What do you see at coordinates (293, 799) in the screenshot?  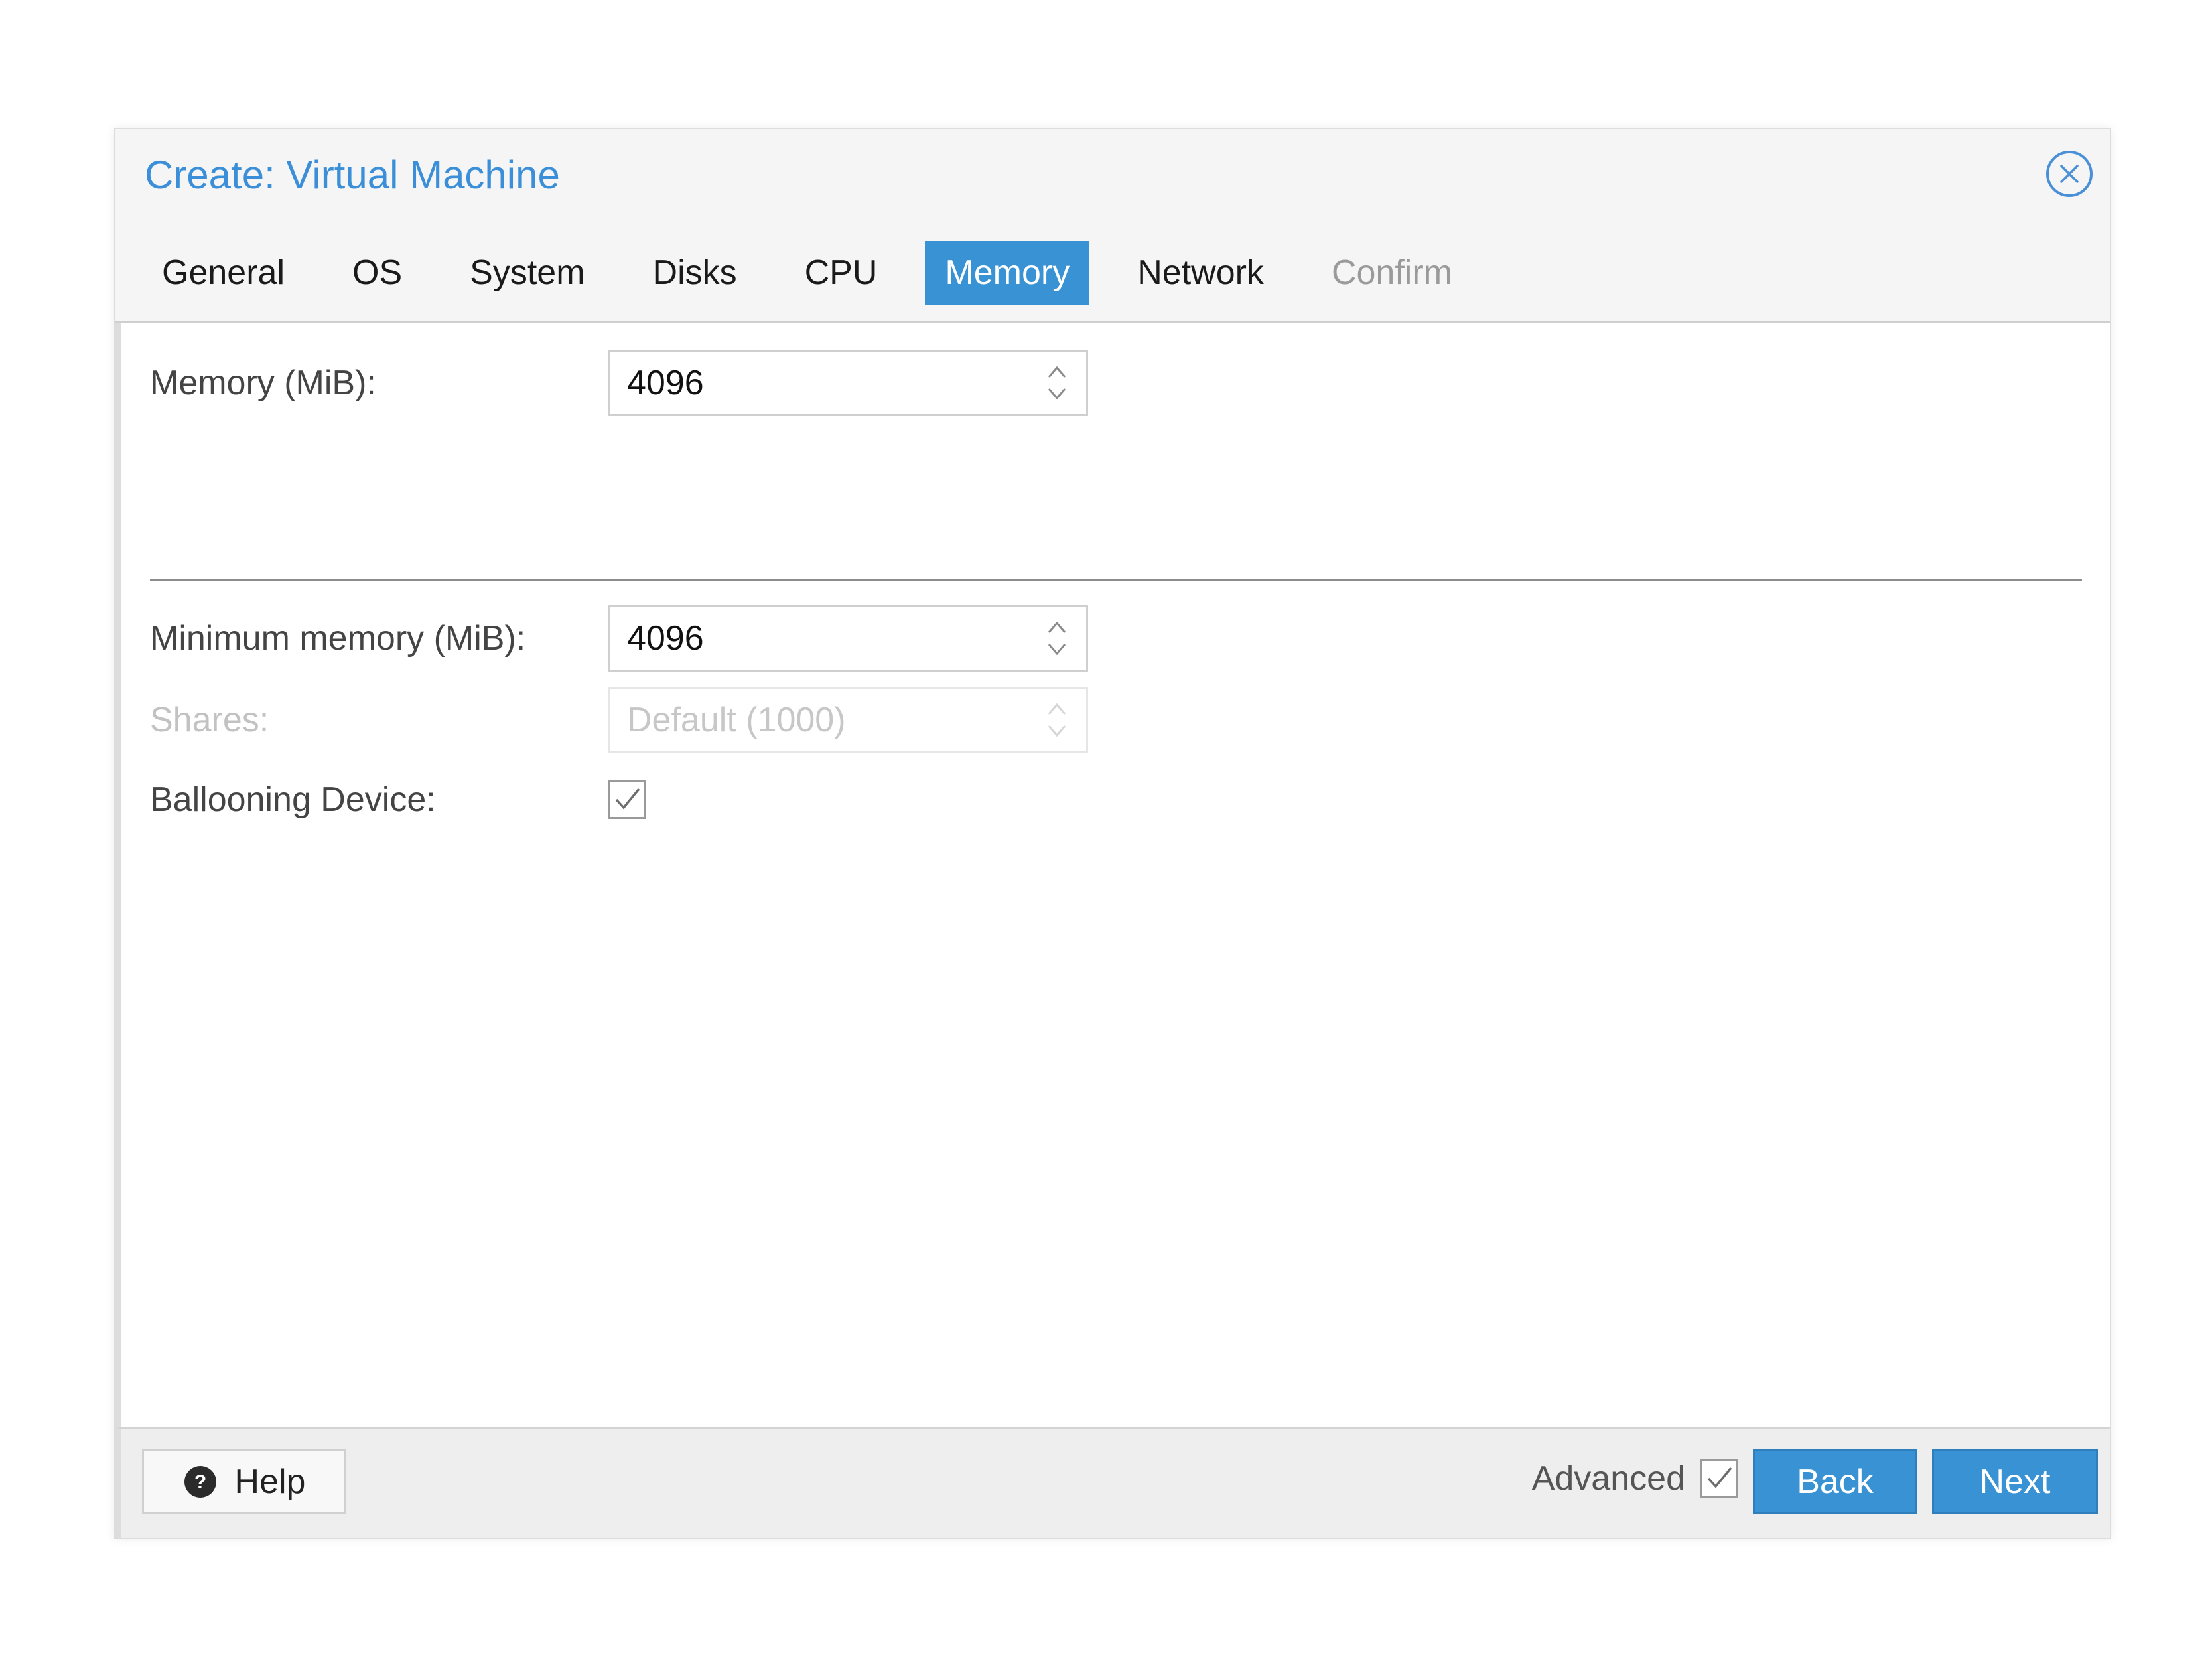 I see `ballooning-label: Ballooning Device:` at bounding box center [293, 799].